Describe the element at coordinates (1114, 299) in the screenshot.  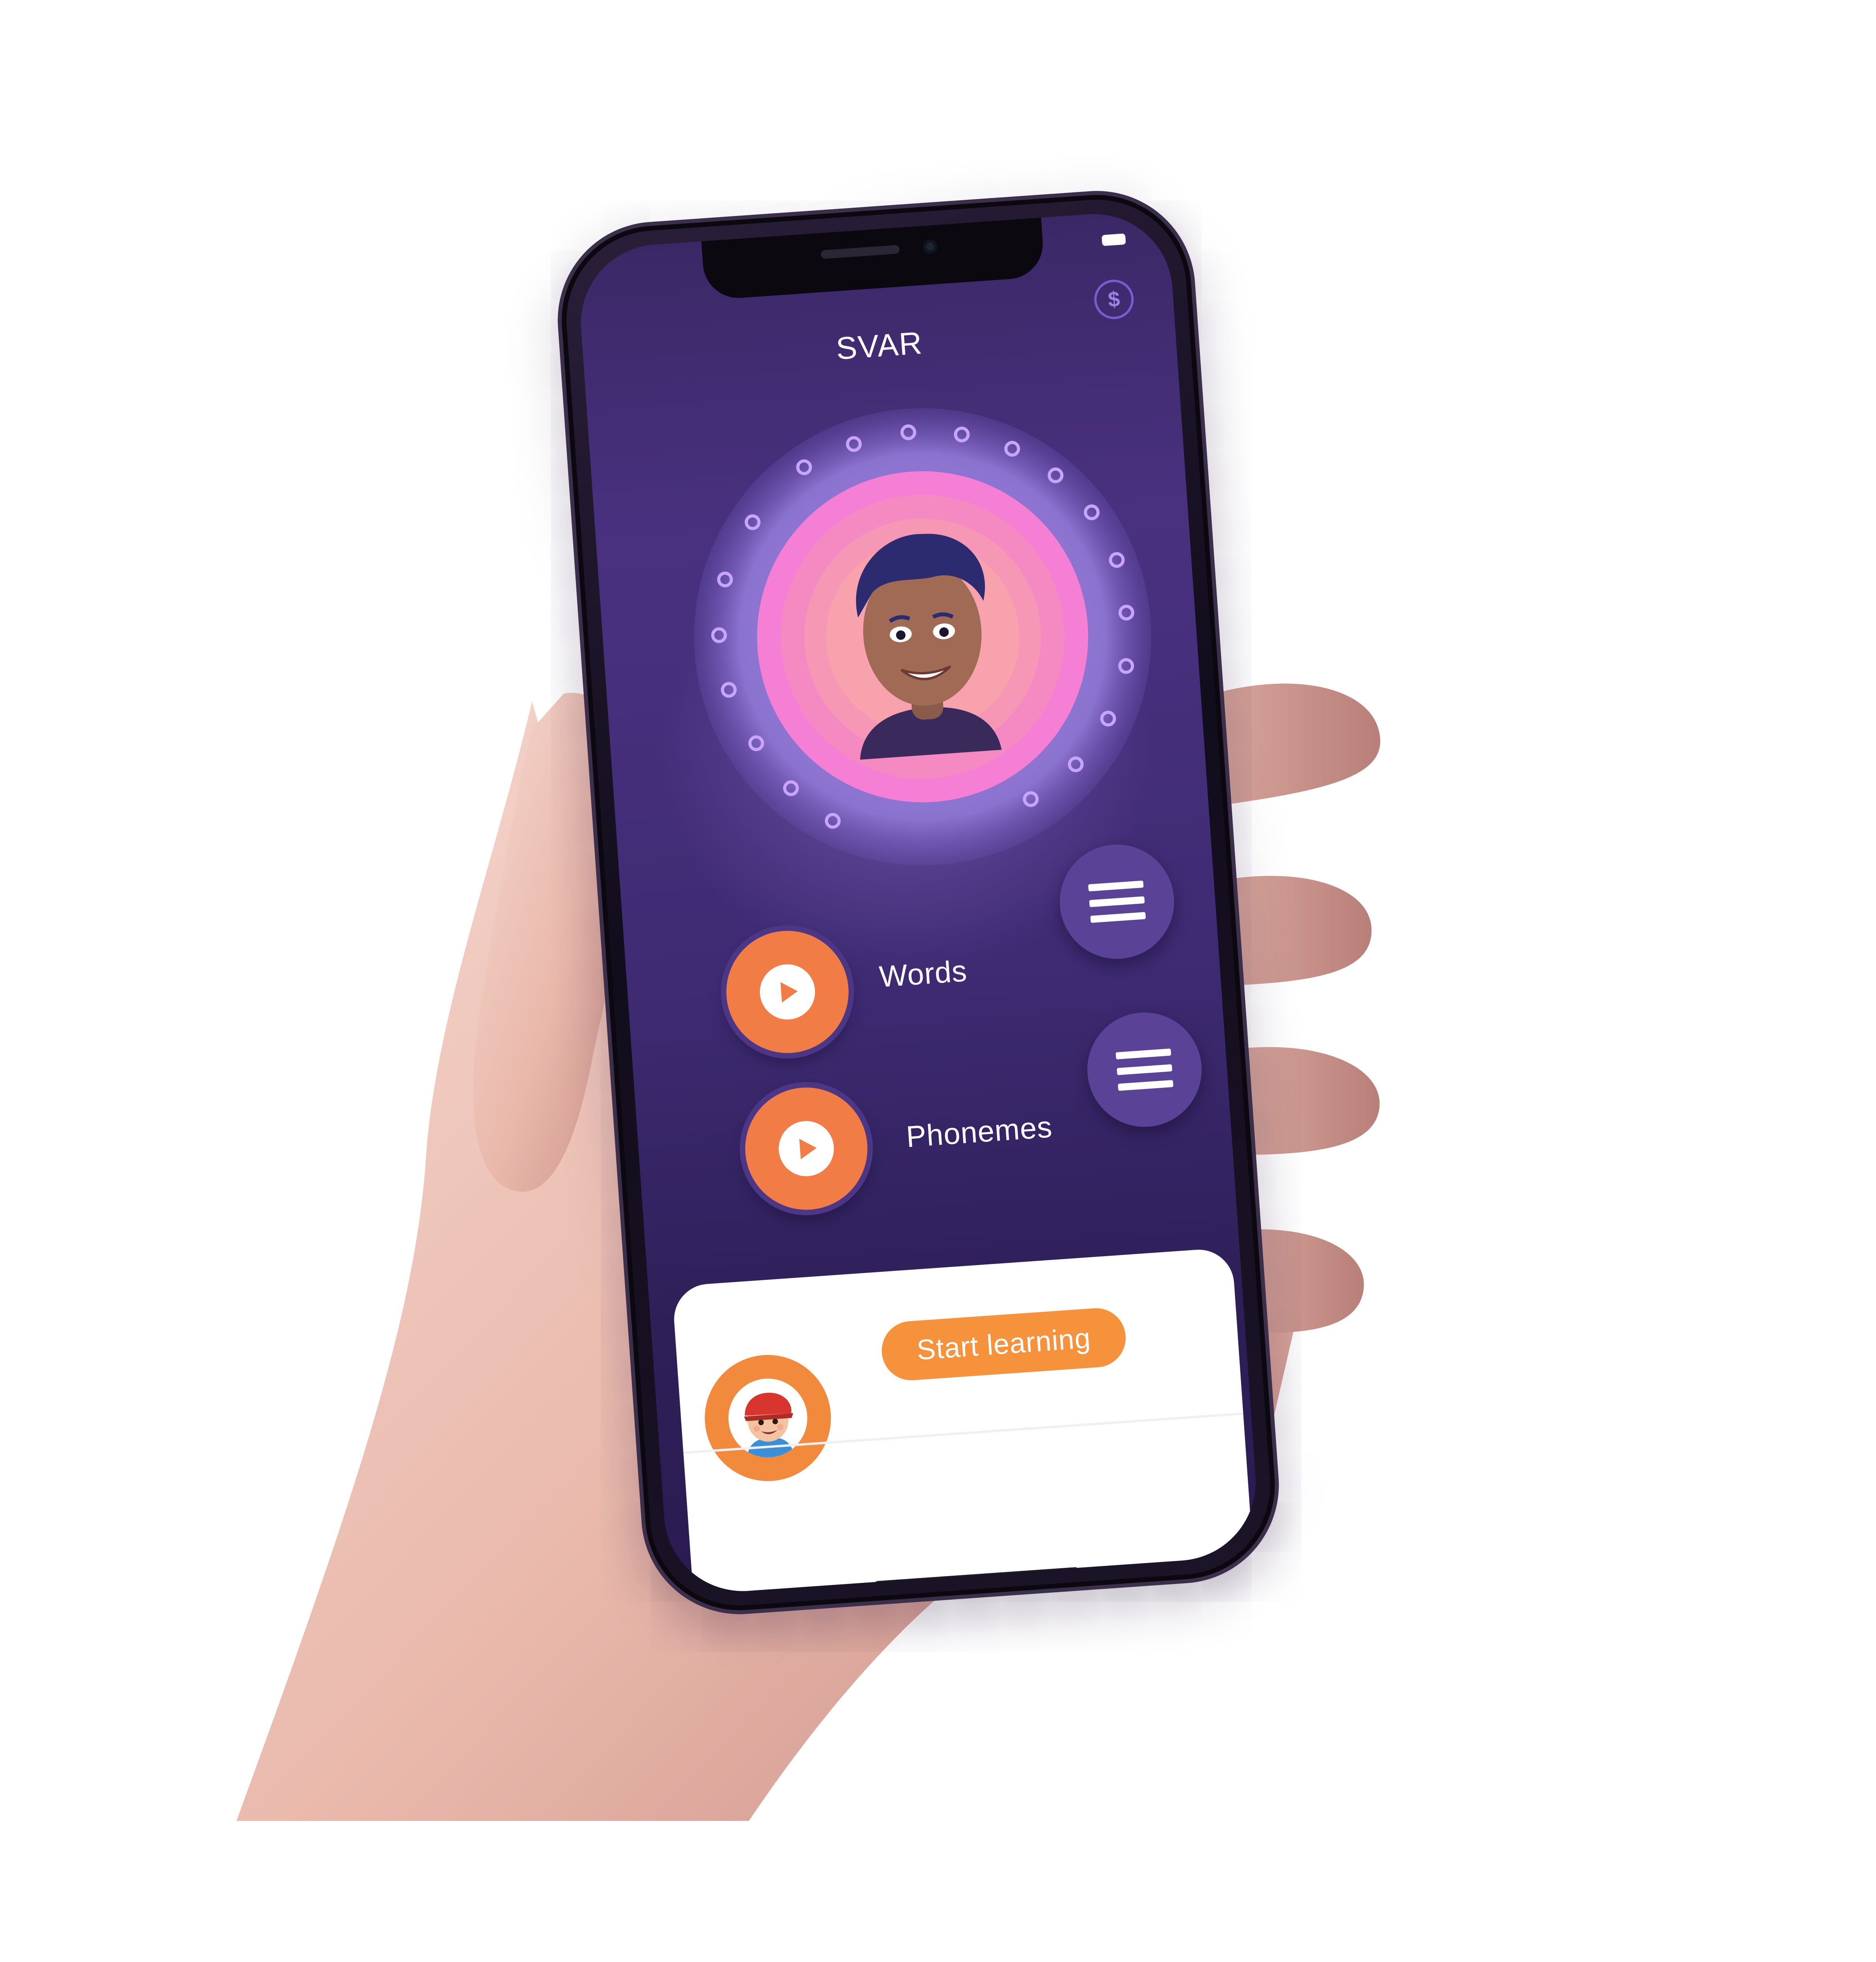
I see `coin-symbol: $` at that location.